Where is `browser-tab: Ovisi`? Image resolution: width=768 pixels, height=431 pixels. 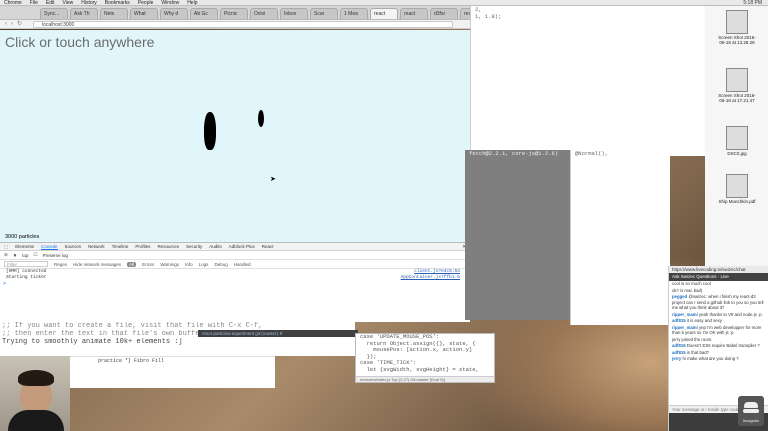
browser-tab: Ovisi is located at coordinates (264, 13).